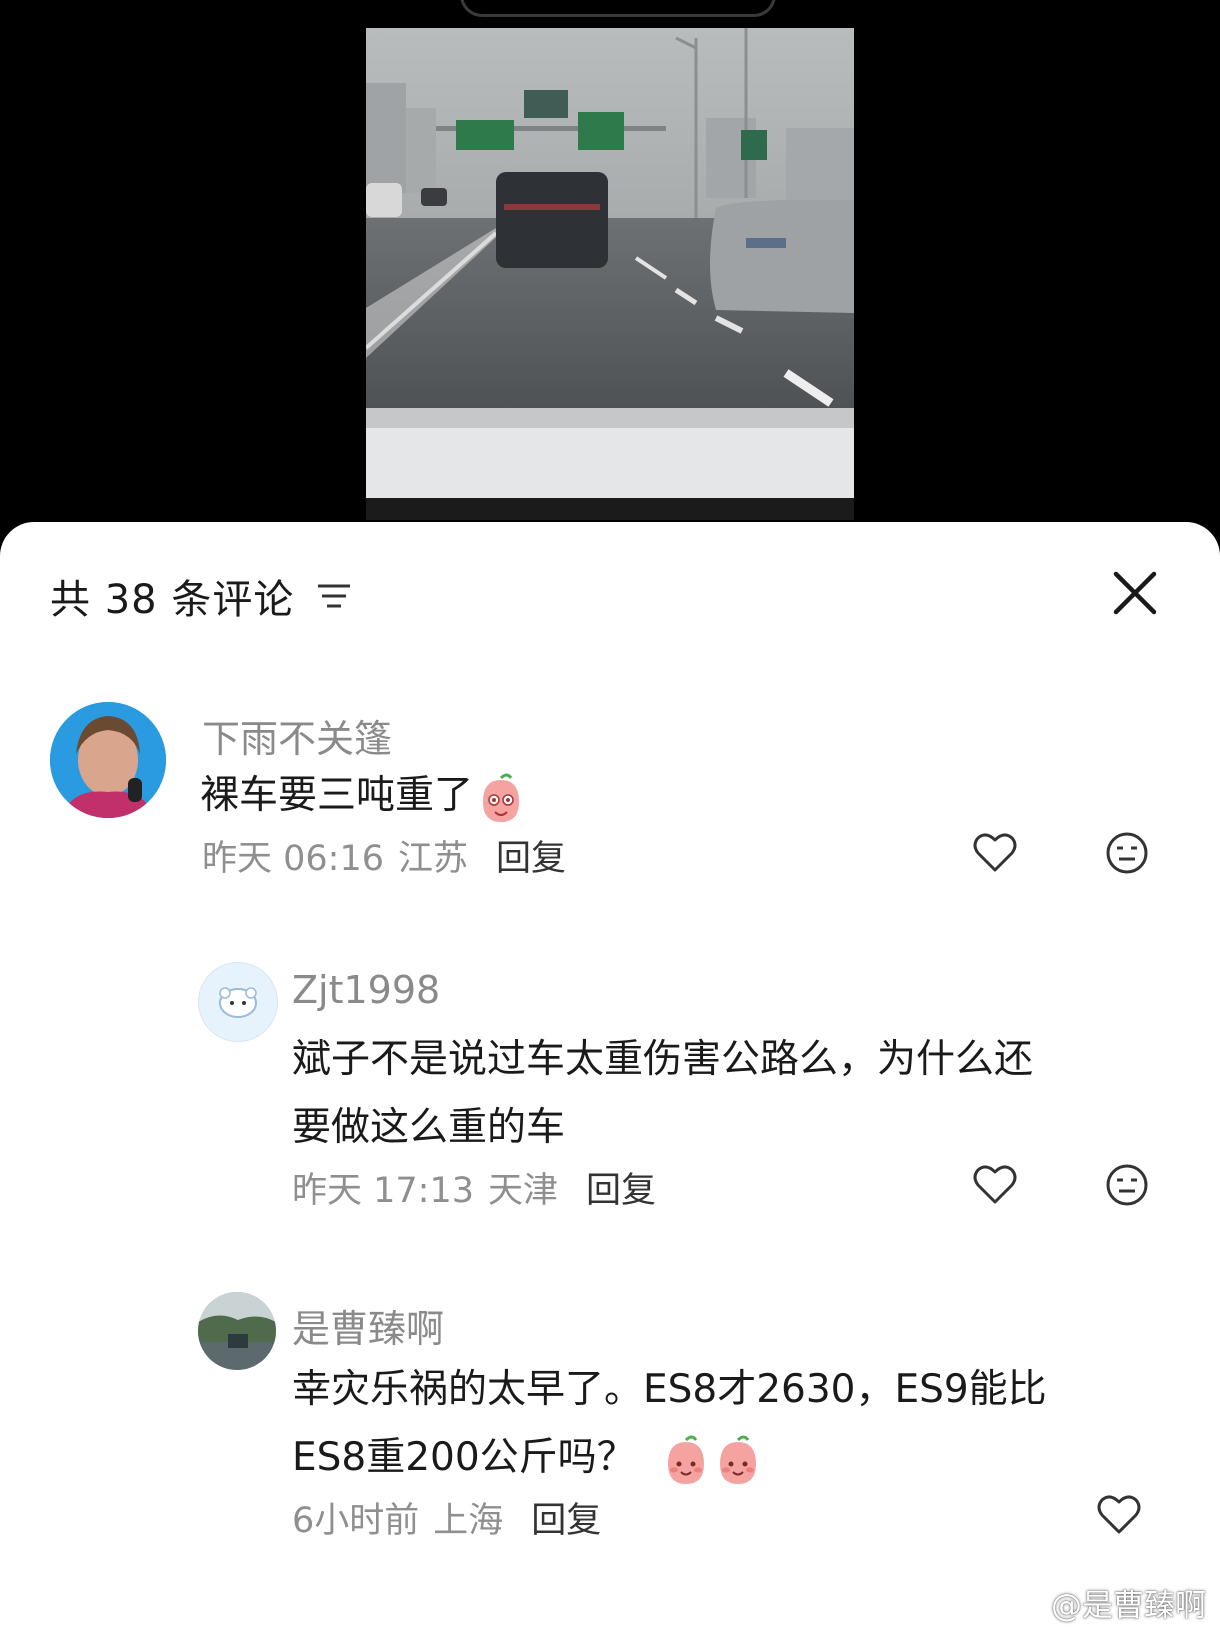 This screenshot has width=1220, height=1633. What do you see at coordinates (1128, 1606) in the screenshot?
I see `watermark-text: @是曹臻啊` at bounding box center [1128, 1606].